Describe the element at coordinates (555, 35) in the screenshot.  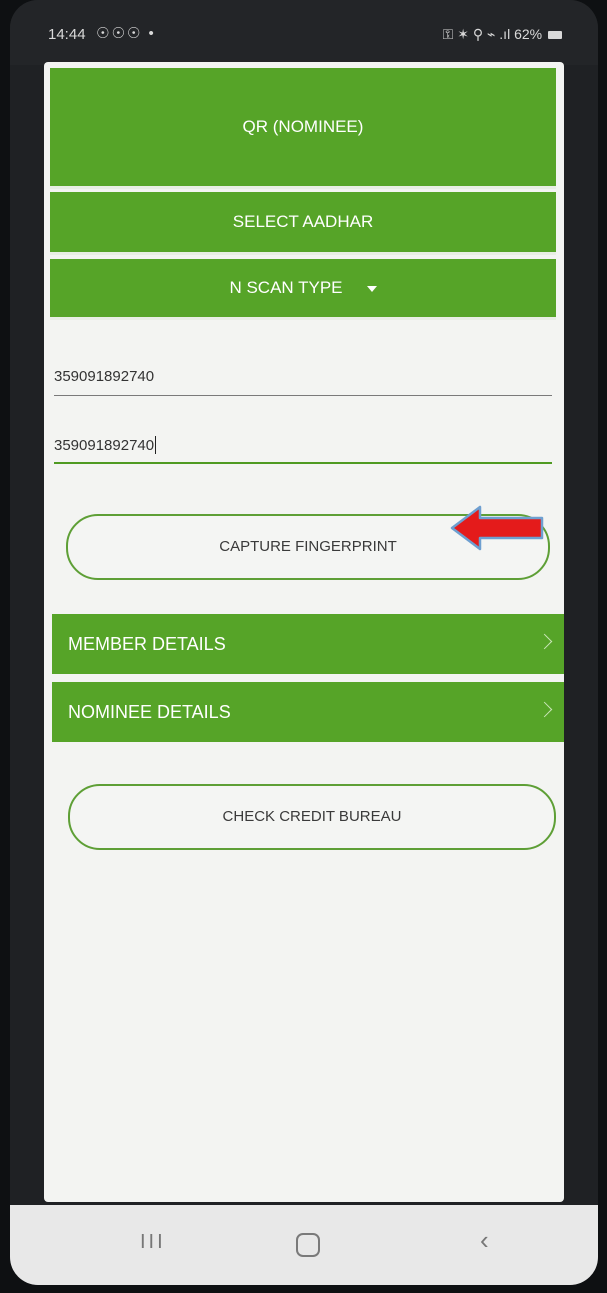
I see `battery-icon` at that location.